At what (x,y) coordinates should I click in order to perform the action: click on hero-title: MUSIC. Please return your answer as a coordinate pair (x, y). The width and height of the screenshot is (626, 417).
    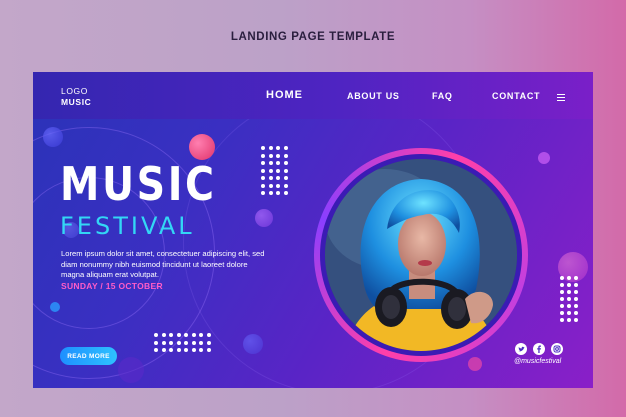
    Looking at the image, I should click on (138, 184).